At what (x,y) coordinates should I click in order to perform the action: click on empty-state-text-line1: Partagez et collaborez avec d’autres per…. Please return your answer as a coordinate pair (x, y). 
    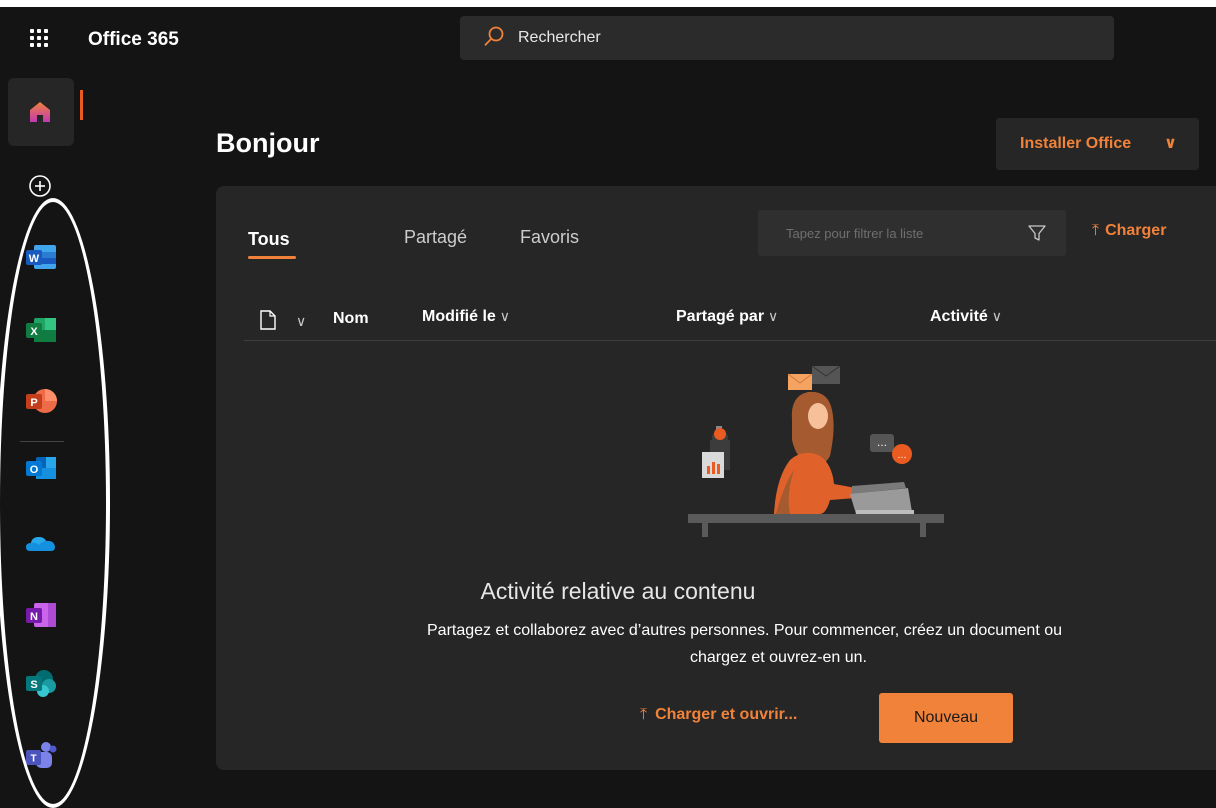
    Looking at the image, I should click on (745, 630).